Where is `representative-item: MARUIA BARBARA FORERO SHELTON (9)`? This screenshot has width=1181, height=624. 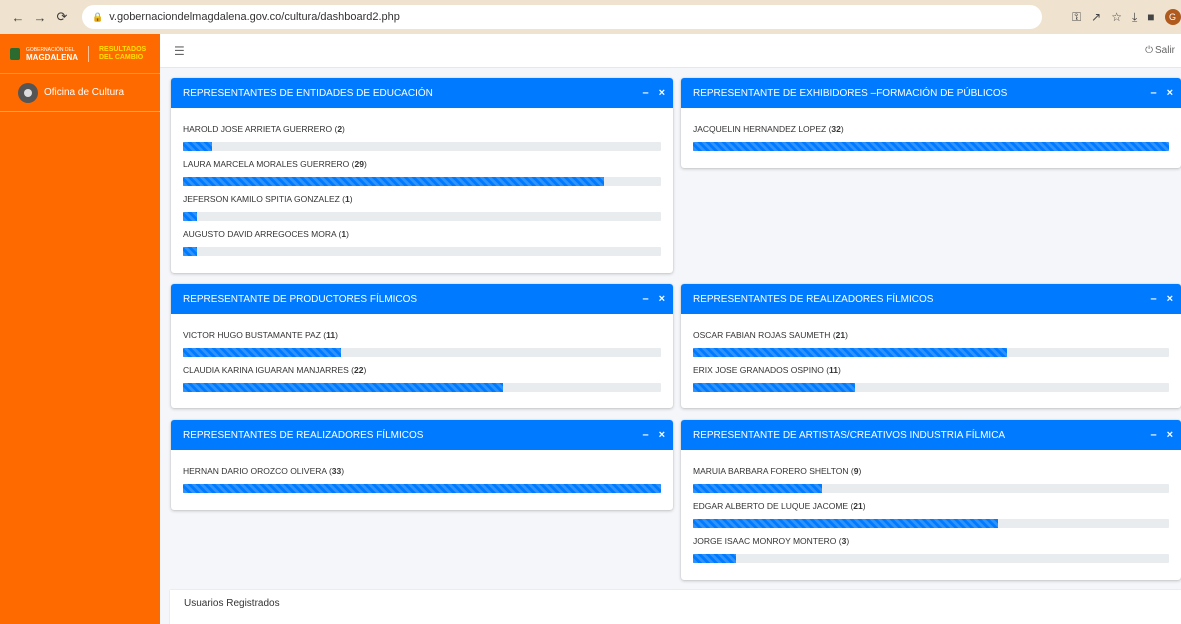 representative-item: MARUIA BARBARA FORERO SHELTON (9) is located at coordinates (931, 478).